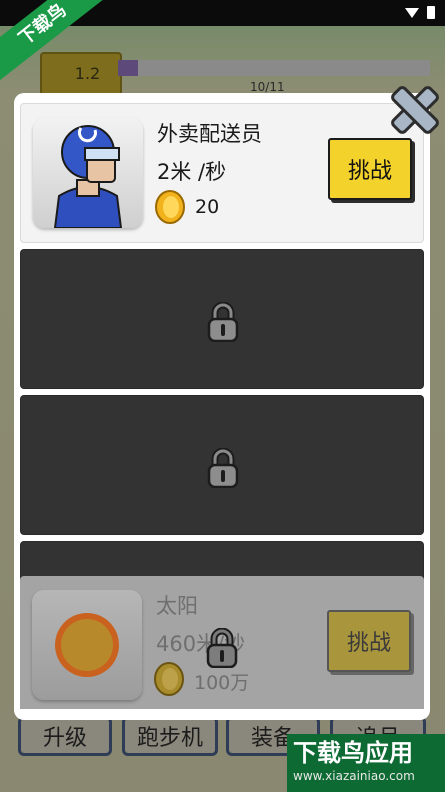  Describe the element at coordinates (192, 172) in the screenshot. I see `runner-speed: 2米 /秒` at that location.